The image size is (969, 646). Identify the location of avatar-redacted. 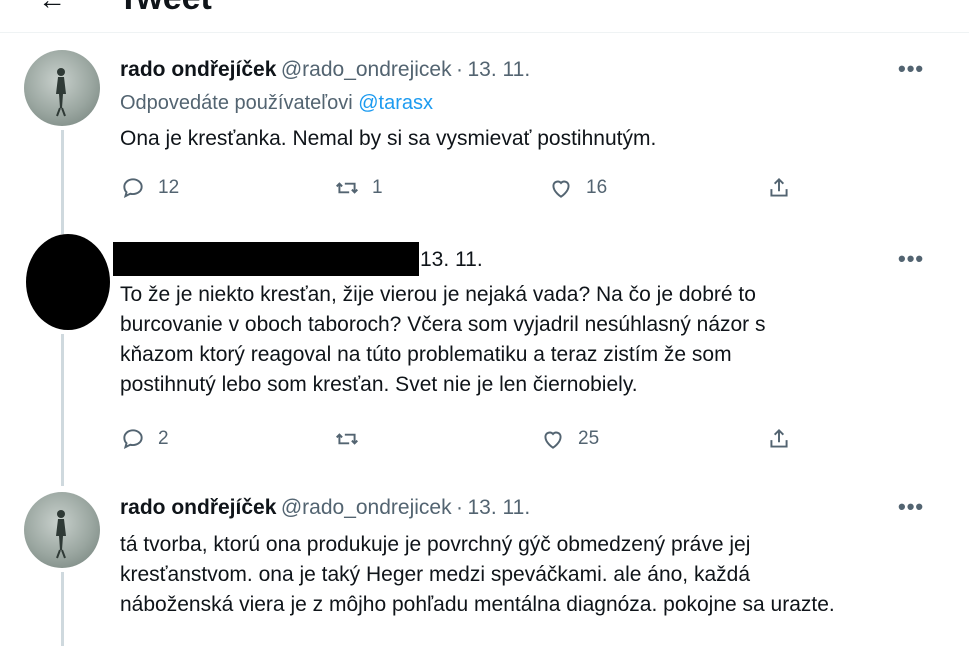
(68, 282).